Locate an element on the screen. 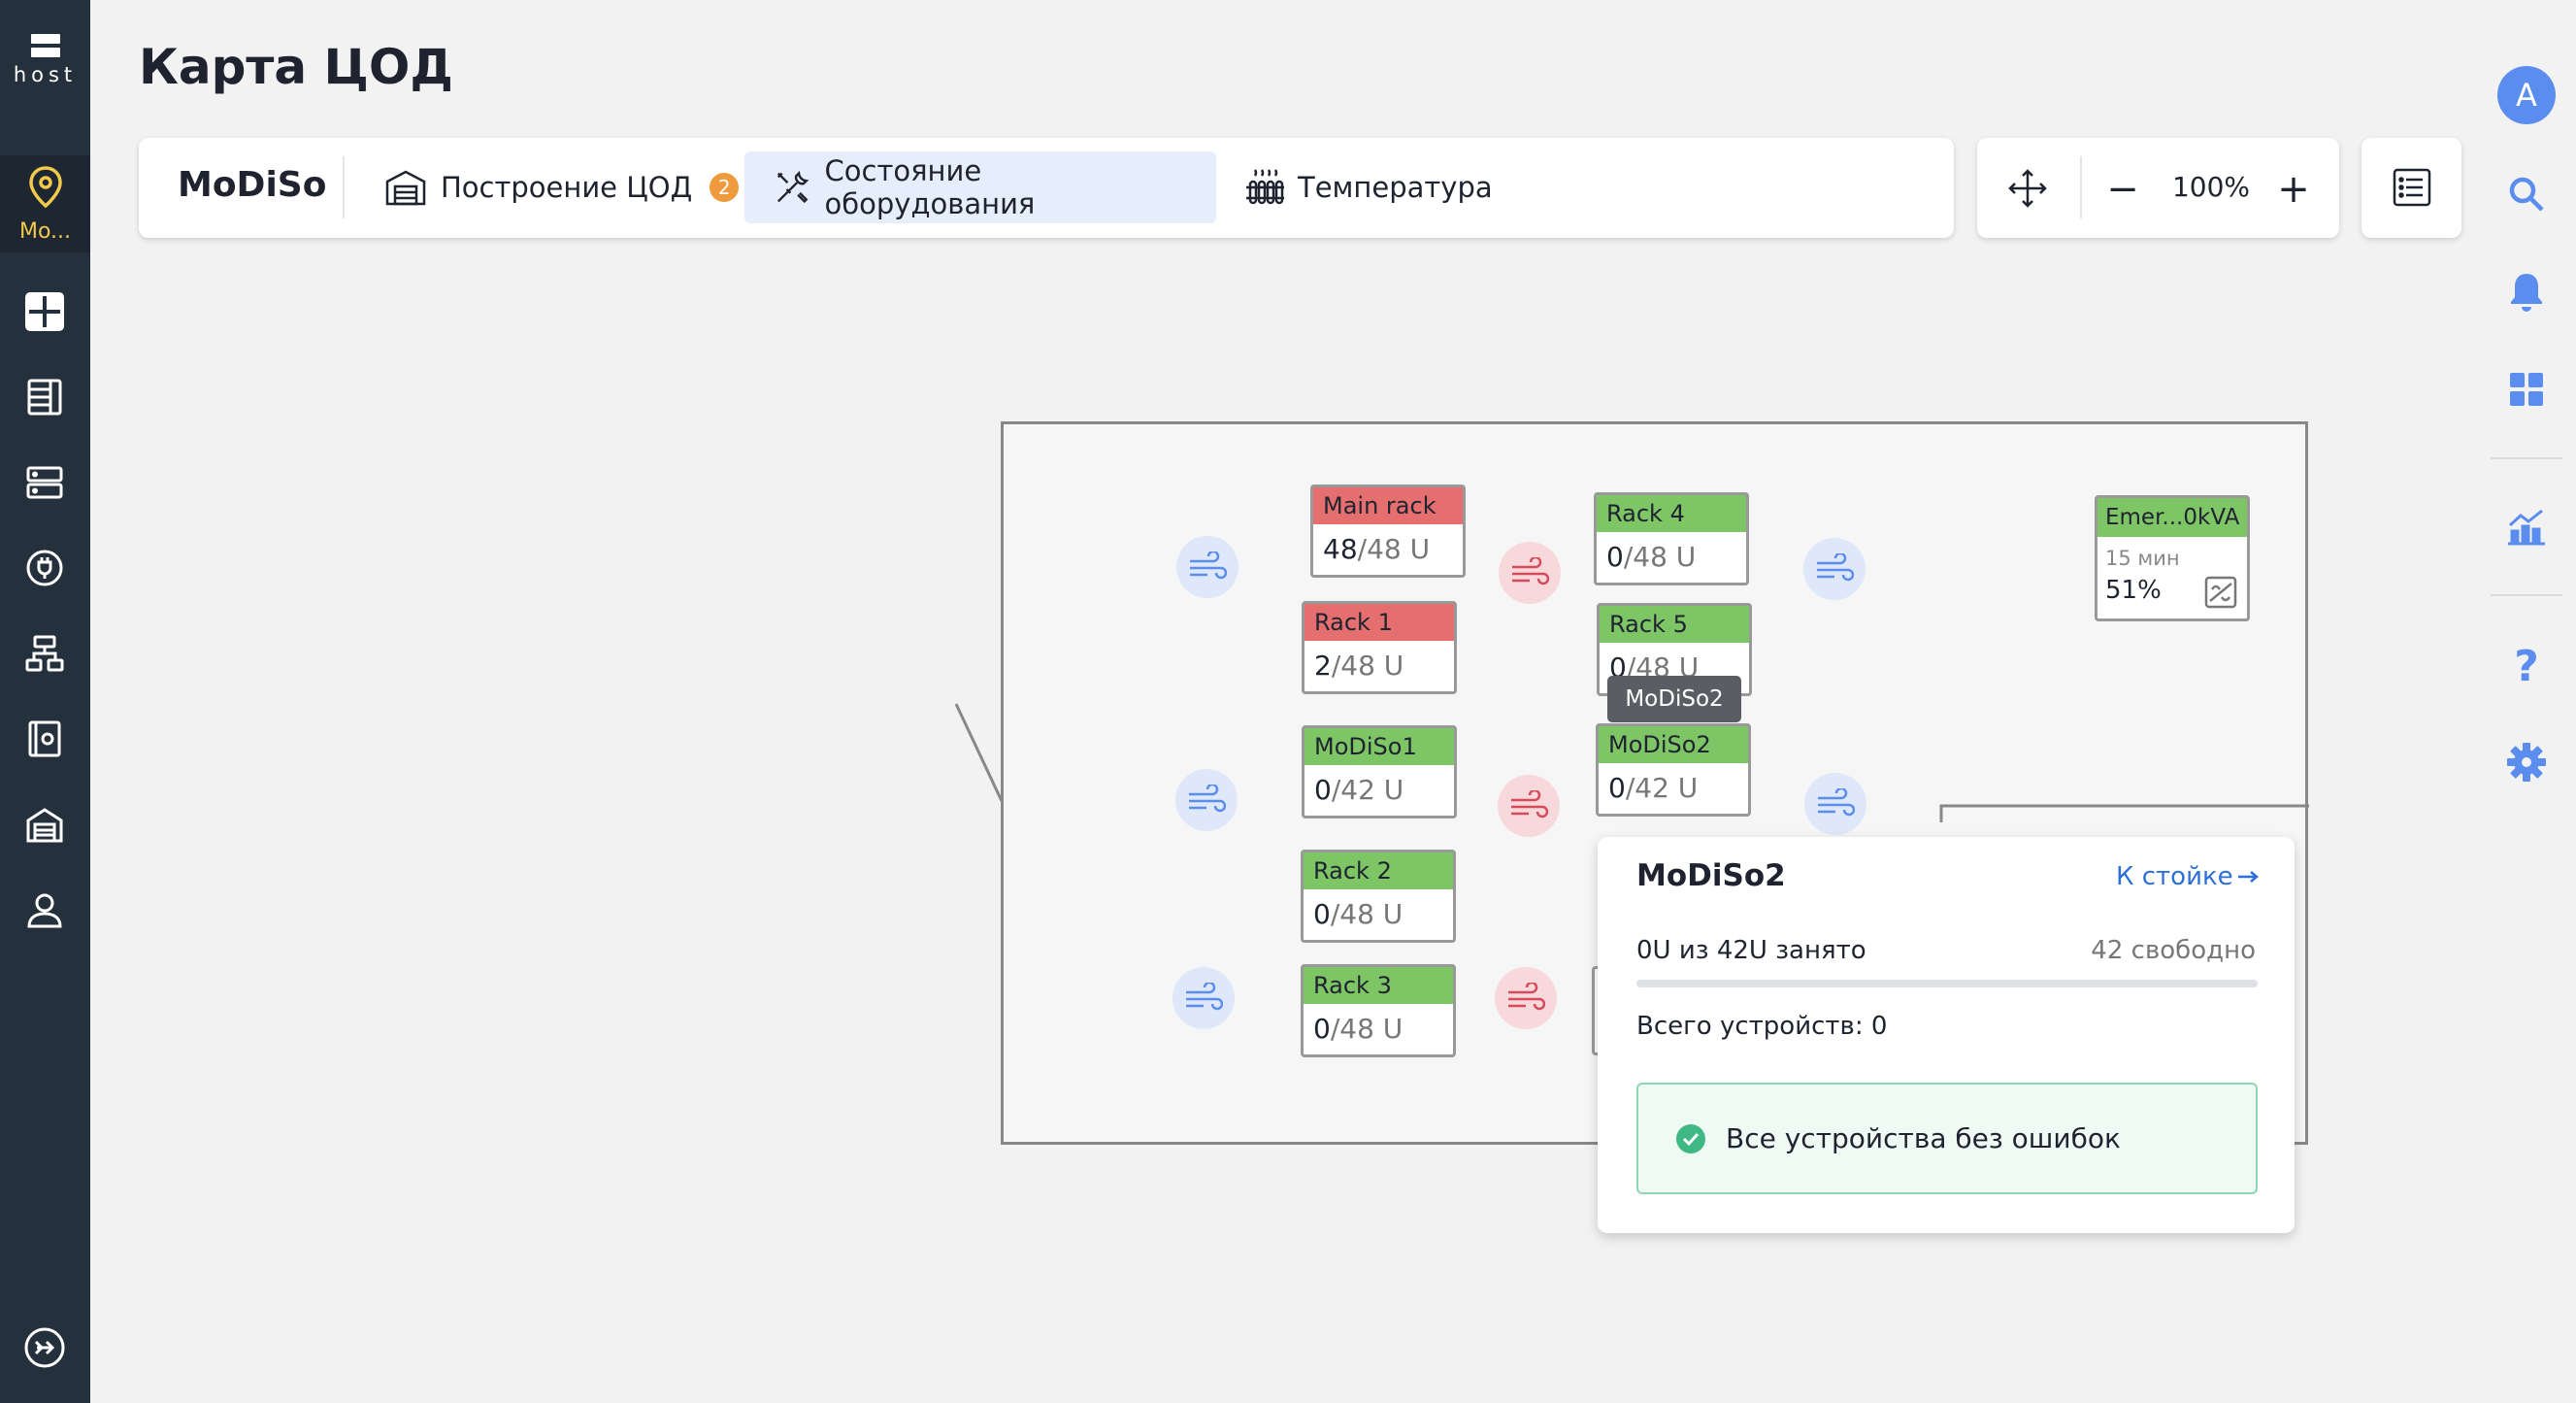 The width and height of the screenshot is (2576, 1403). go-to-rack-link: К стойке is located at coordinates (2188, 876).